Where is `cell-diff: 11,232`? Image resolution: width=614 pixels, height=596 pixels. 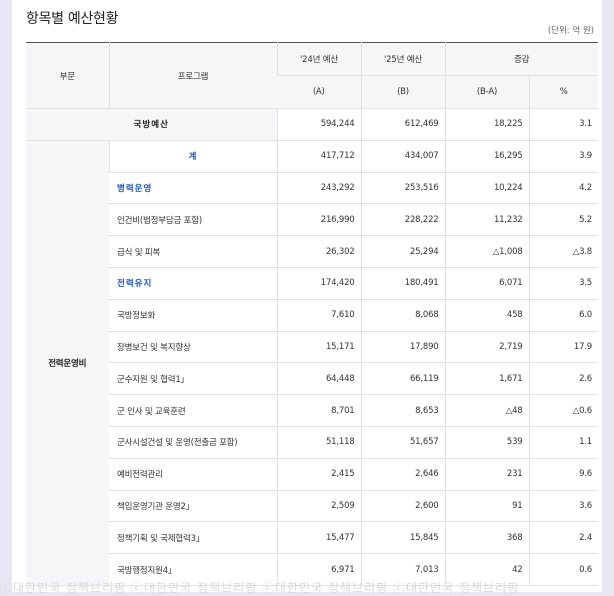 cell-diff: 11,232 is located at coordinates (486, 220).